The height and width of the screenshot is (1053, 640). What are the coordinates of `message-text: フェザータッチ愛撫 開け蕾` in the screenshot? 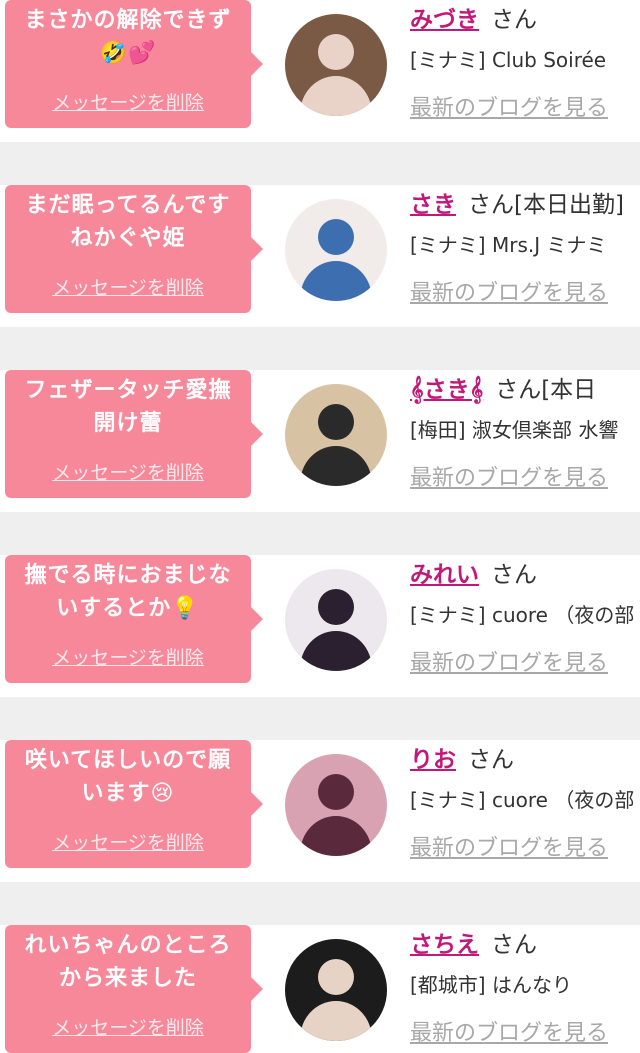 It's located at (128, 407).